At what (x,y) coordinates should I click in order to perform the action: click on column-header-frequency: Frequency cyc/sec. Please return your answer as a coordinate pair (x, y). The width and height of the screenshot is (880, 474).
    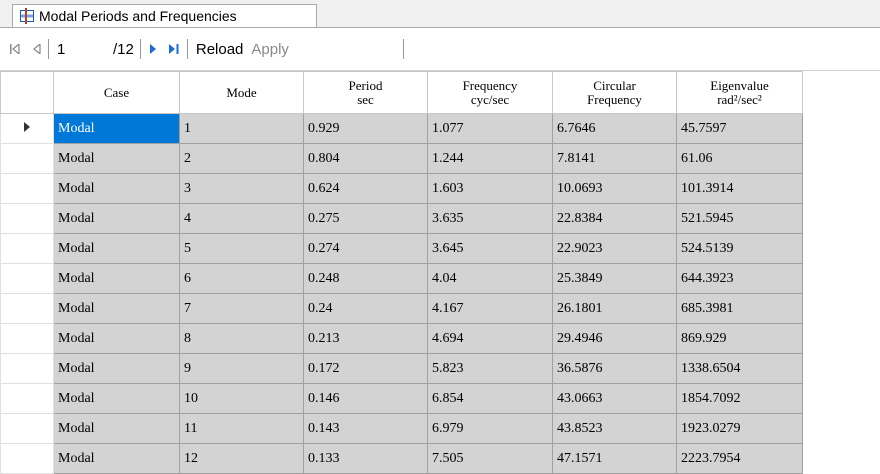
    Looking at the image, I should click on (490, 92).